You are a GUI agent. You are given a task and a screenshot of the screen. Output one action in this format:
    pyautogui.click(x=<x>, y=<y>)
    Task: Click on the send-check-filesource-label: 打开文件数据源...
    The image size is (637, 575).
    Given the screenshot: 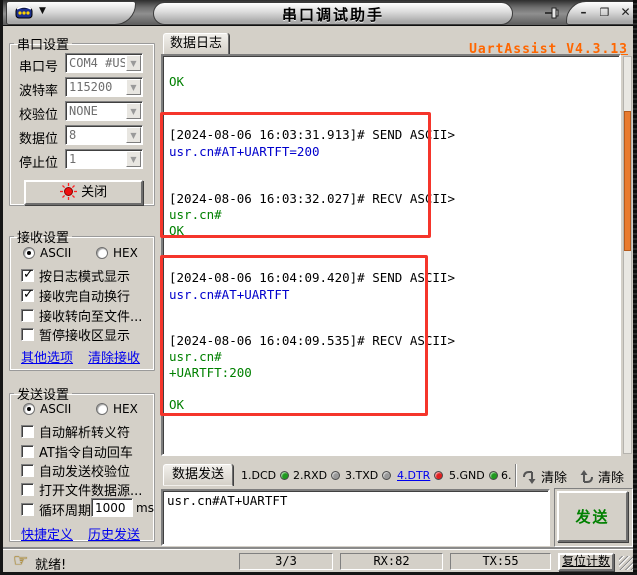 What is the action you would take?
    pyautogui.click(x=91, y=491)
    